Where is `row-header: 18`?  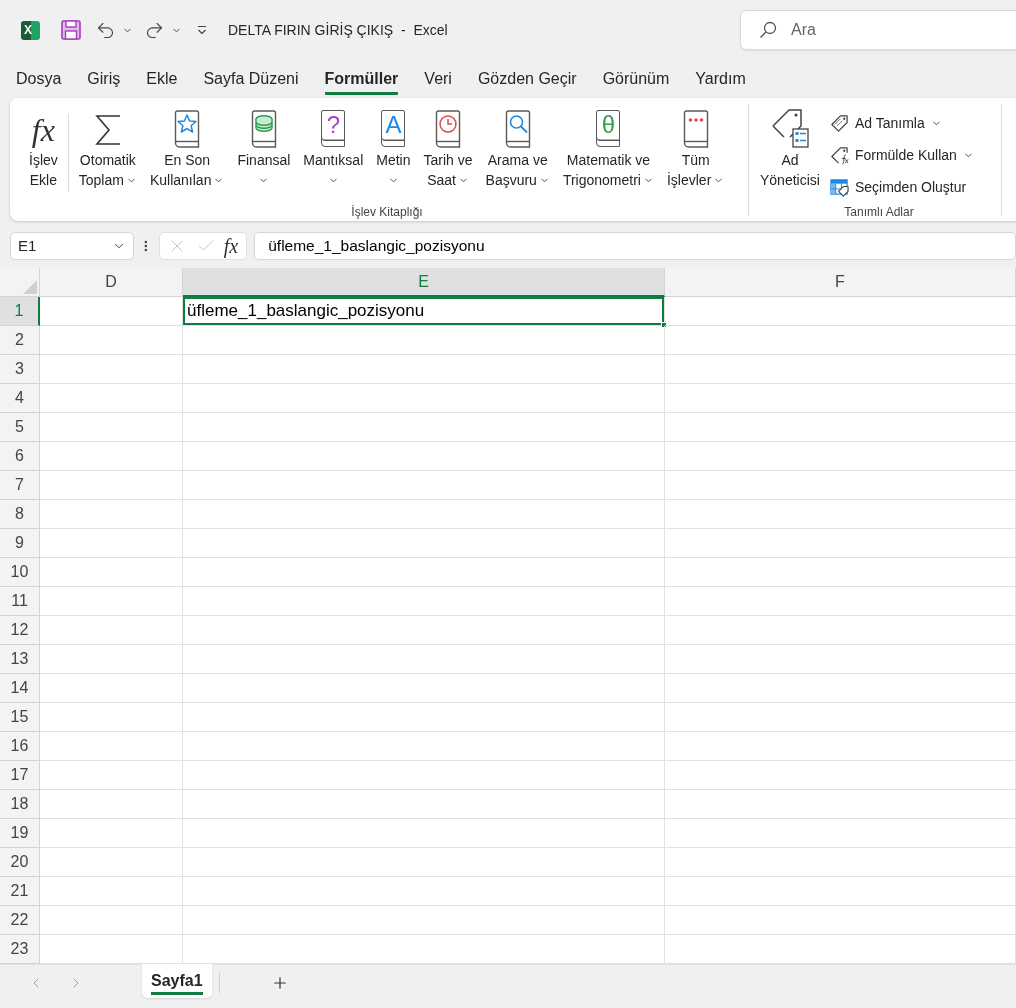 row-header: 18 is located at coordinates (20, 804).